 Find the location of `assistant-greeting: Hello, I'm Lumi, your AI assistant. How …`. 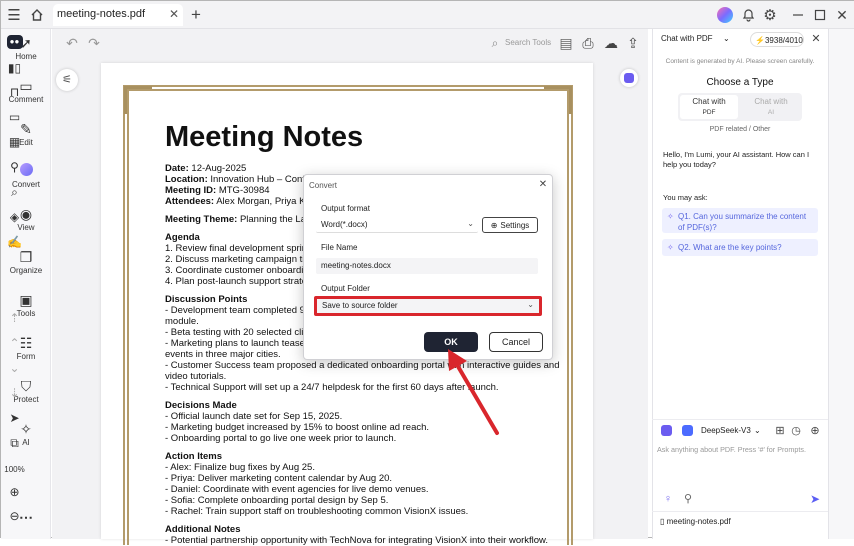

assistant-greeting: Hello, I'm Lumi, your AI assistant. How … is located at coordinates (736, 159).